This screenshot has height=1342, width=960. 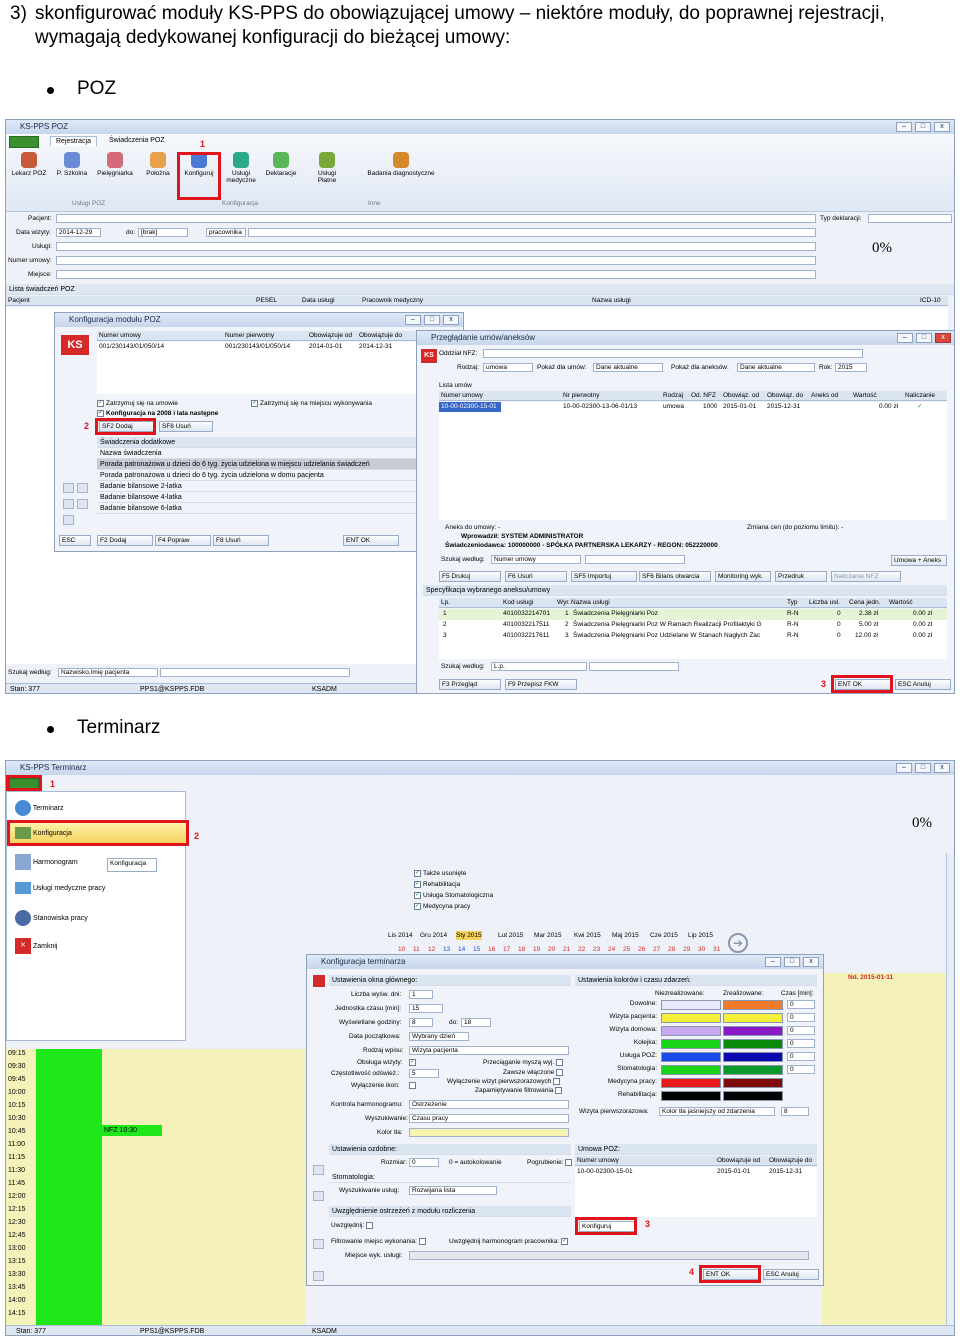 What do you see at coordinates (413, 1085) in the screenshot?
I see `wylaczenie-checkbox` at bounding box center [413, 1085].